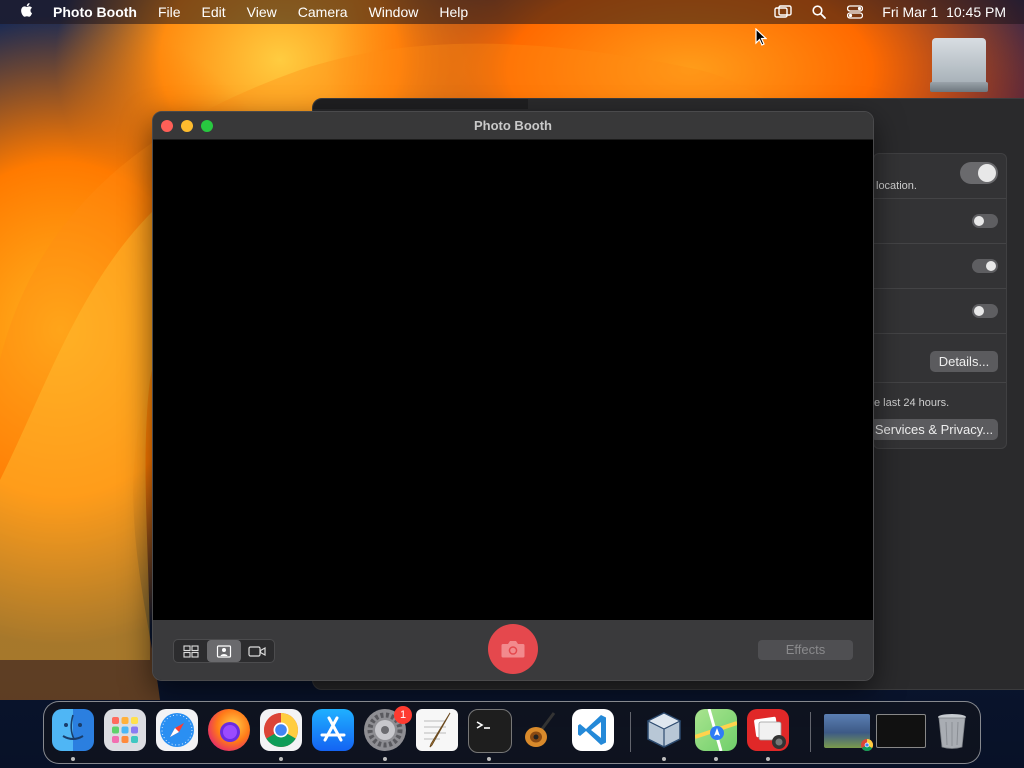 The height and width of the screenshot is (768, 1024). I want to click on capture-mode-selector, so click(224, 651).